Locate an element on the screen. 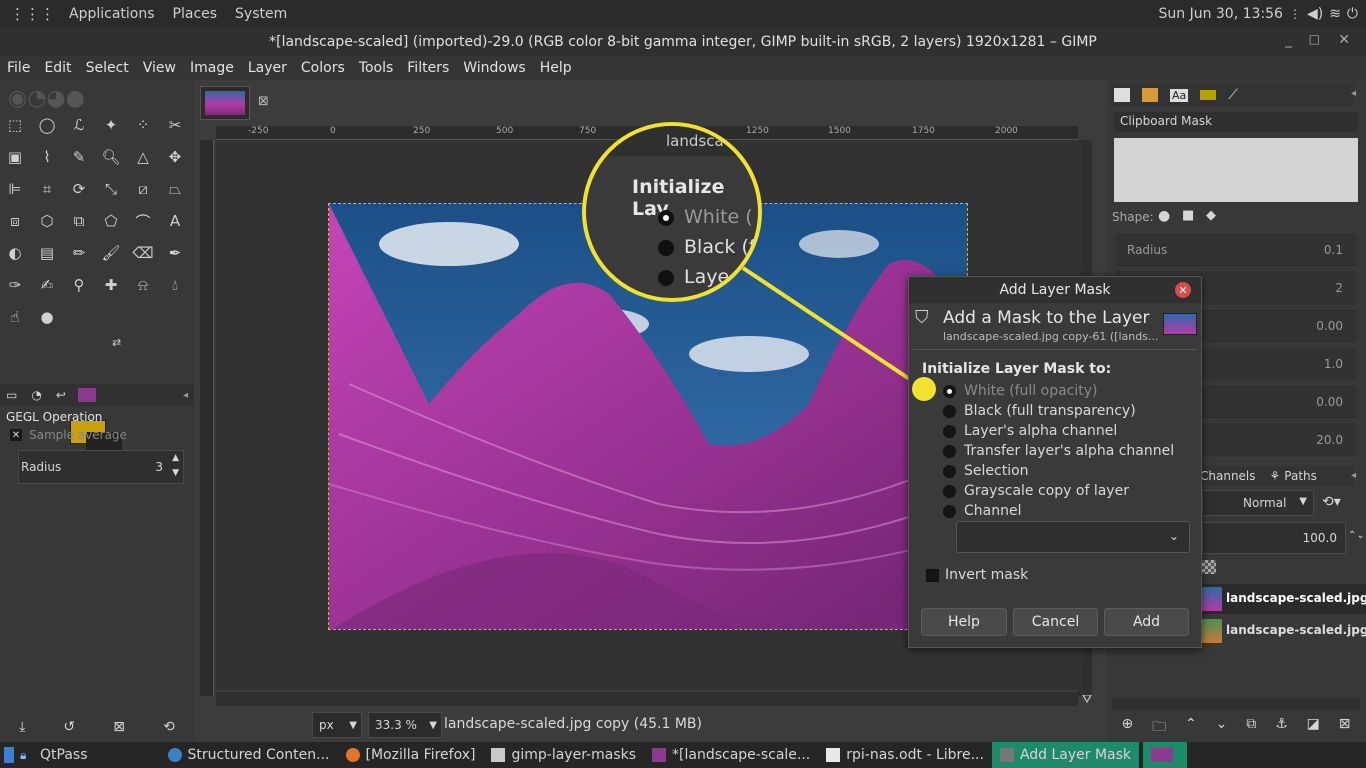 The width and height of the screenshot is (1366, 768). menu-file: File is located at coordinates (18, 68).